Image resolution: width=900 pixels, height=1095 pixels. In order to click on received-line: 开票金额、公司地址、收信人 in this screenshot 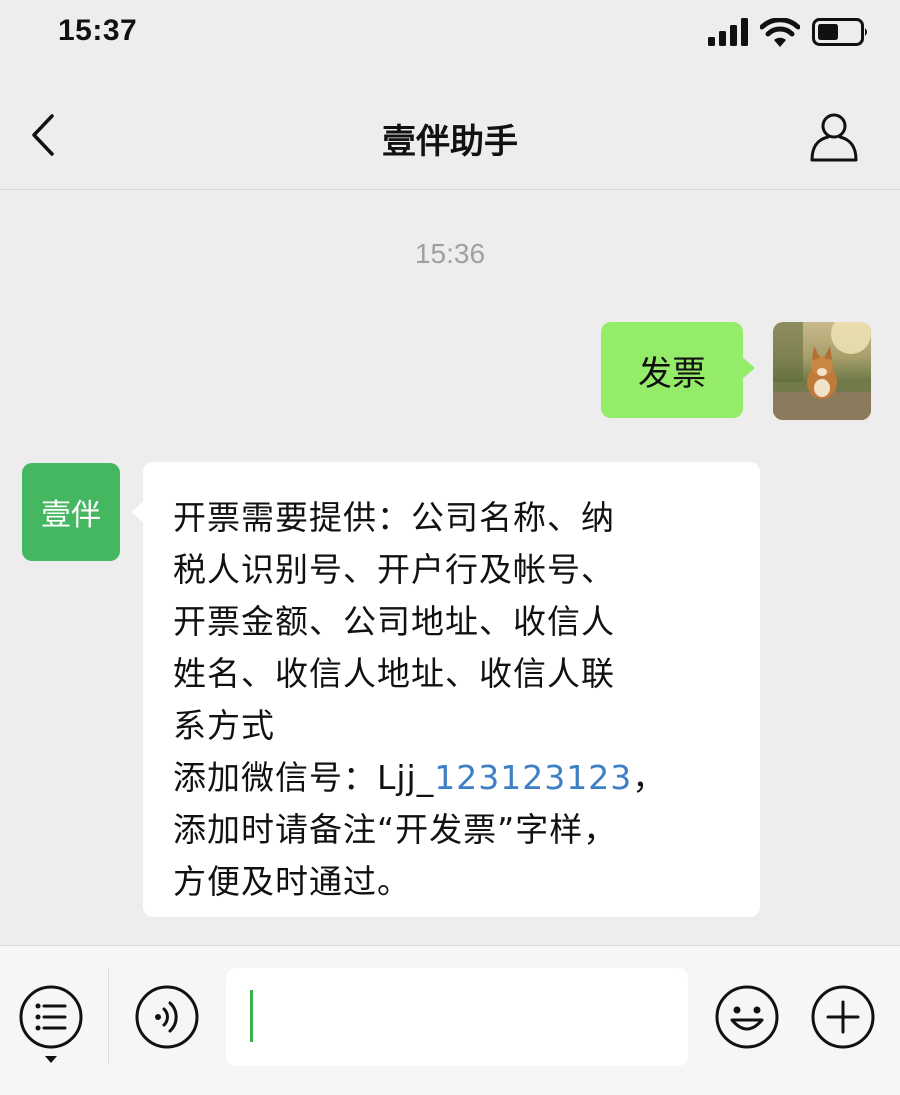, I will do `click(394, 621)`.